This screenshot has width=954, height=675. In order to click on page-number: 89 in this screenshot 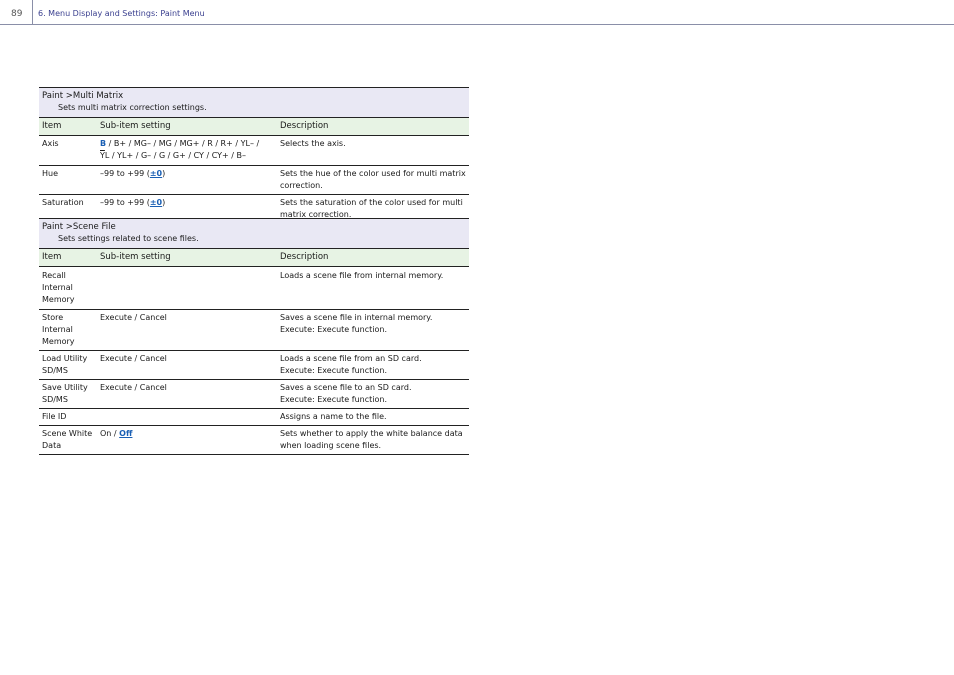, I will do `click(17, 14)`.